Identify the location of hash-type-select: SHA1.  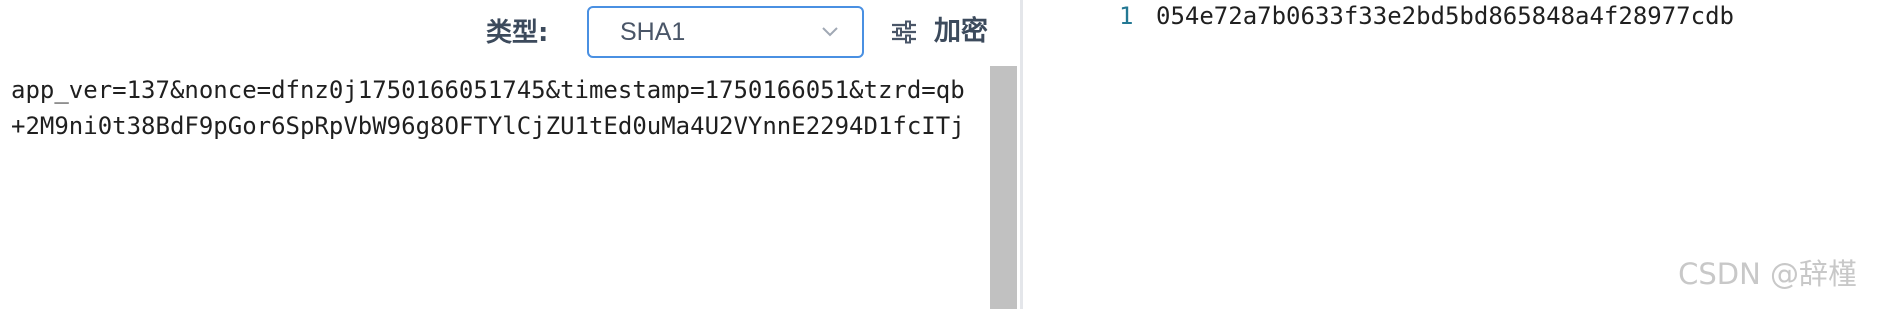
(725, 32).